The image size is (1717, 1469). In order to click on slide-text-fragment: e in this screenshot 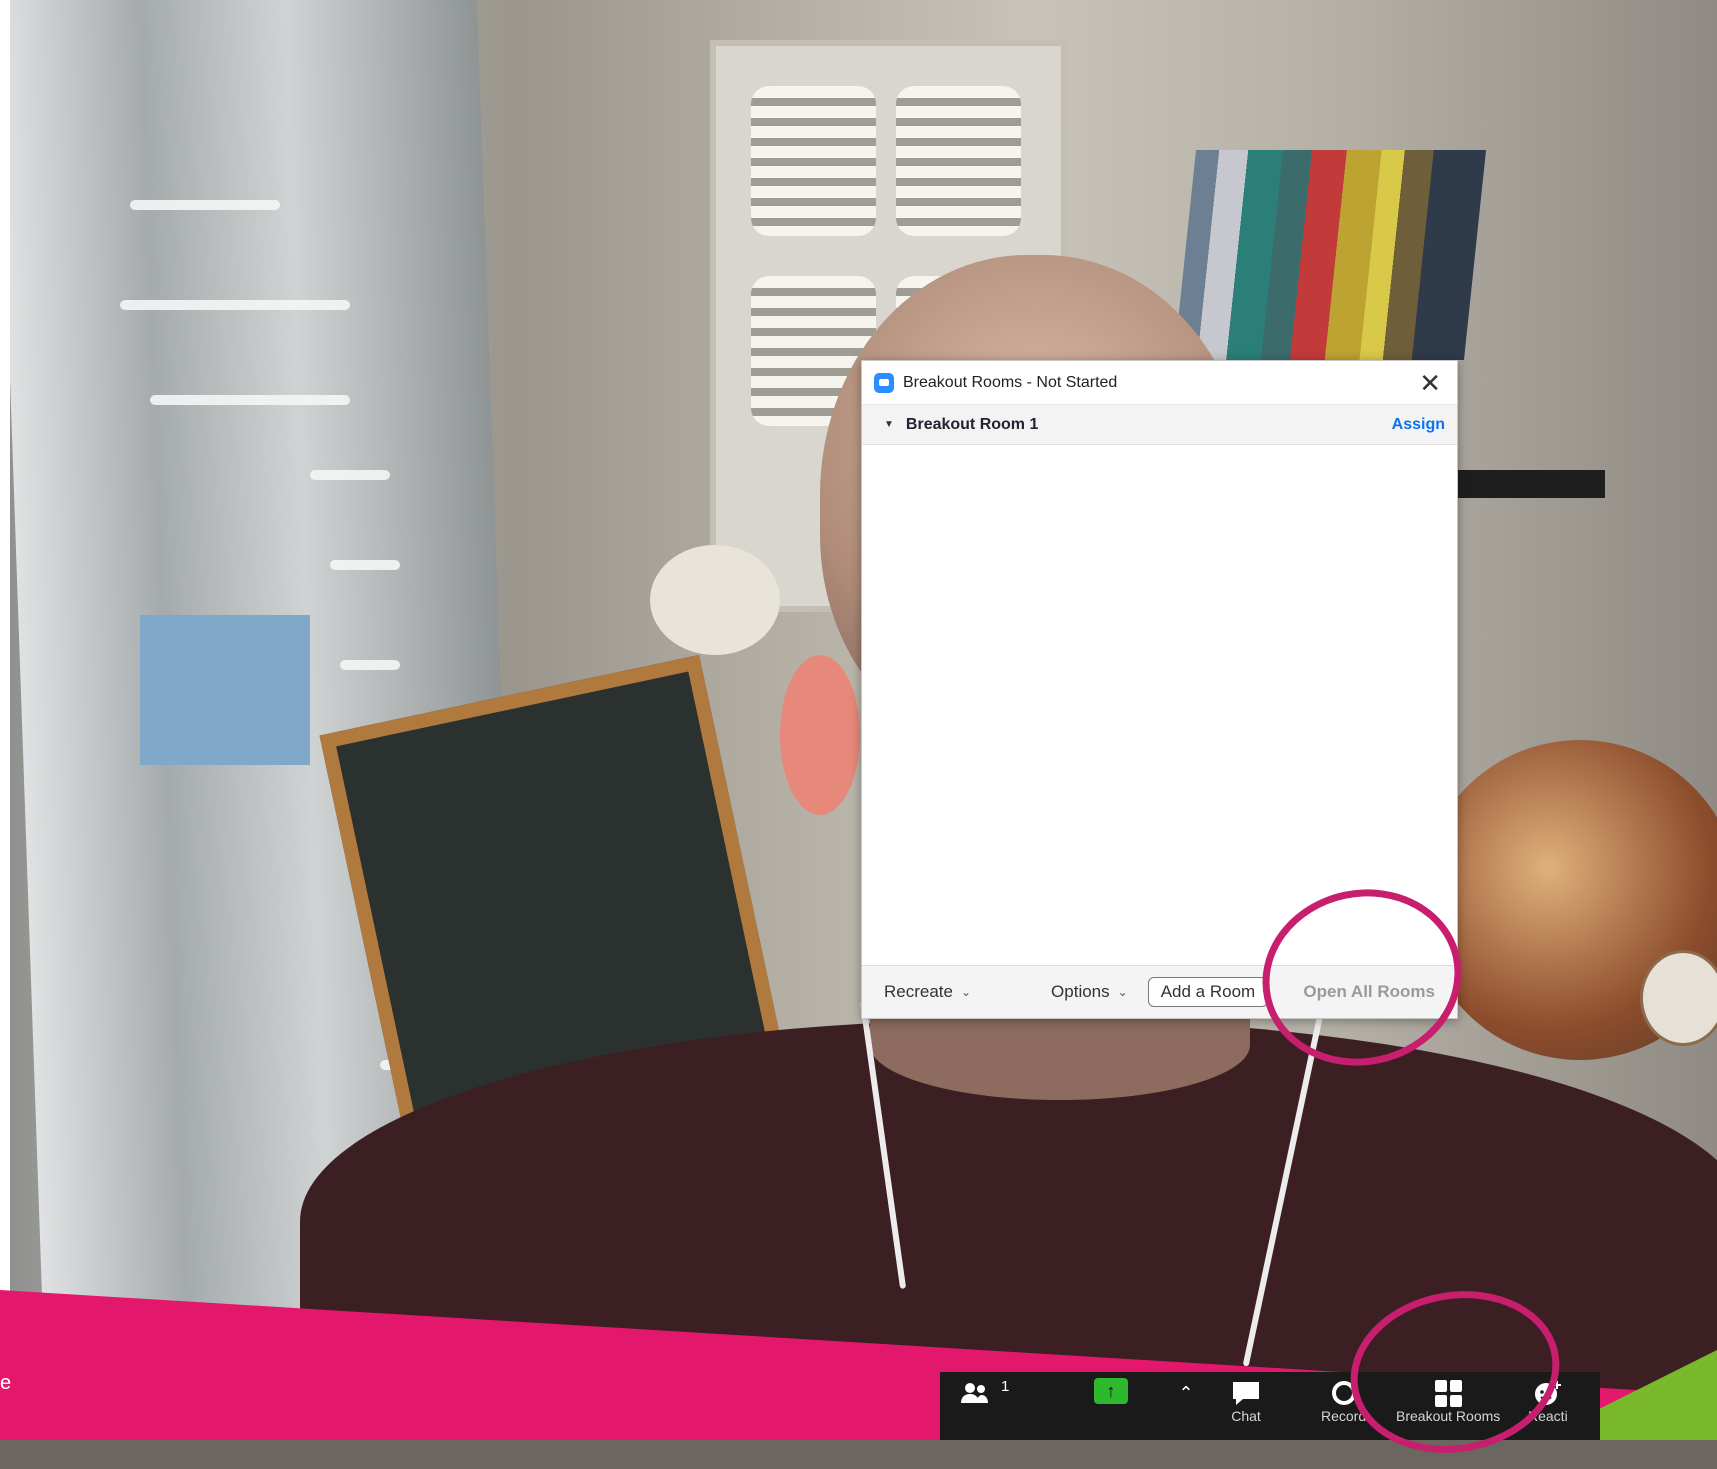, I will do `click(6, 1383)`.